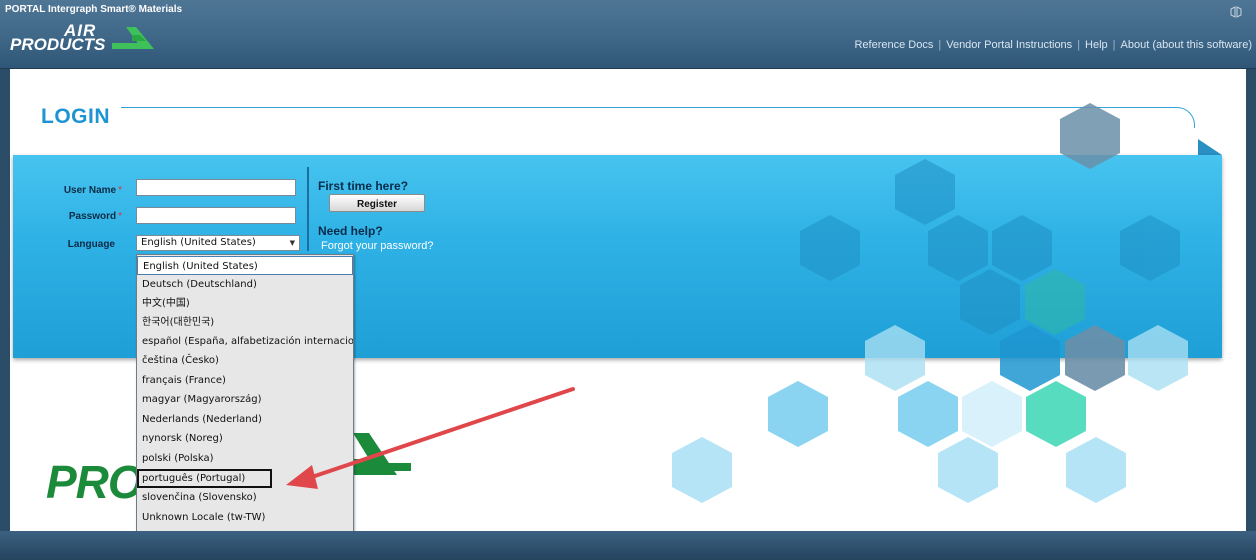 This screenshot has width=1256, height=560. What do you see at coordinates (25, 9) in the screenshot?
I see `portal-label: PORTAL` at bounding box center [25, 9].